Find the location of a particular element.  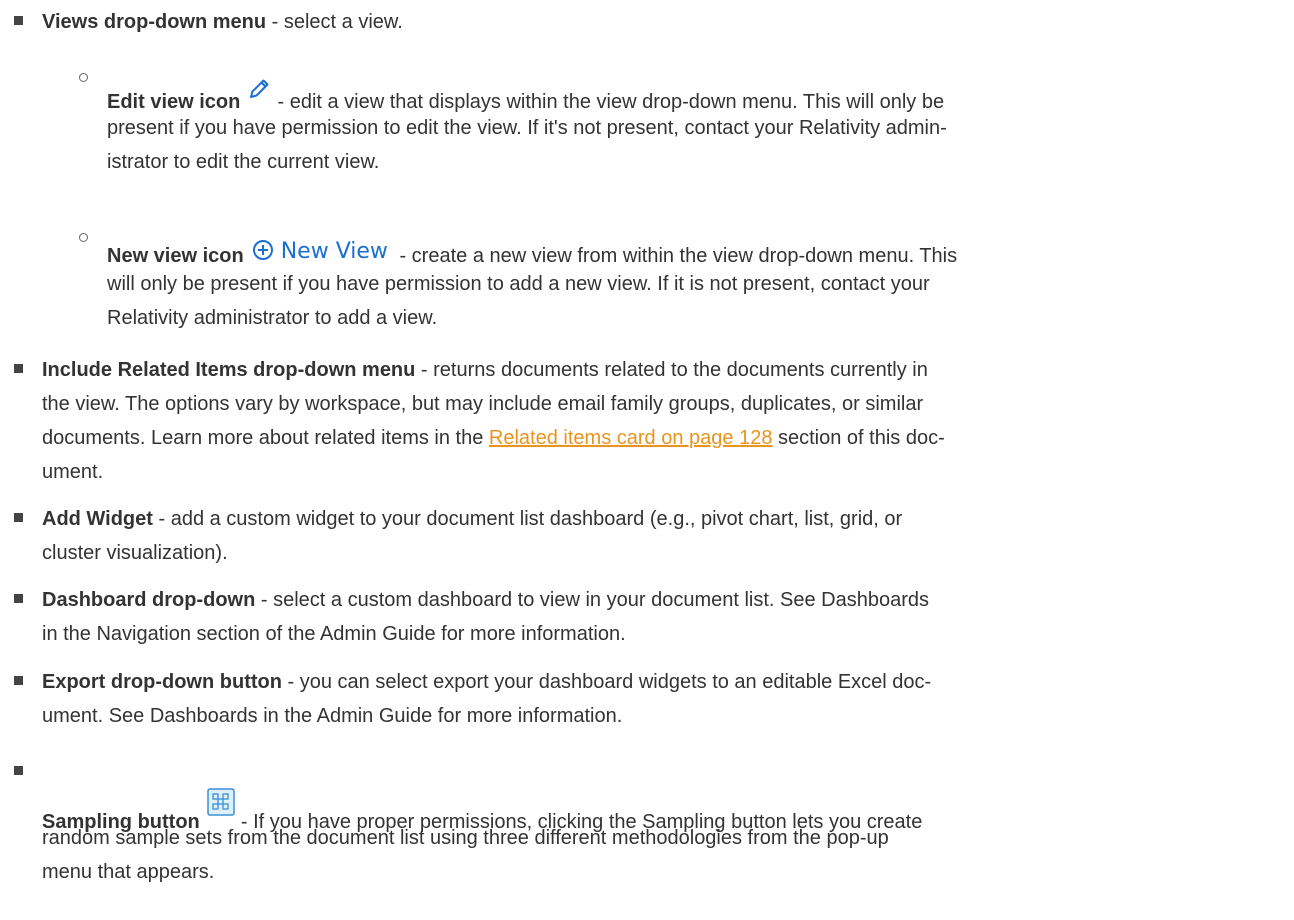

pencil-icon is located at coordinates (259, 94).